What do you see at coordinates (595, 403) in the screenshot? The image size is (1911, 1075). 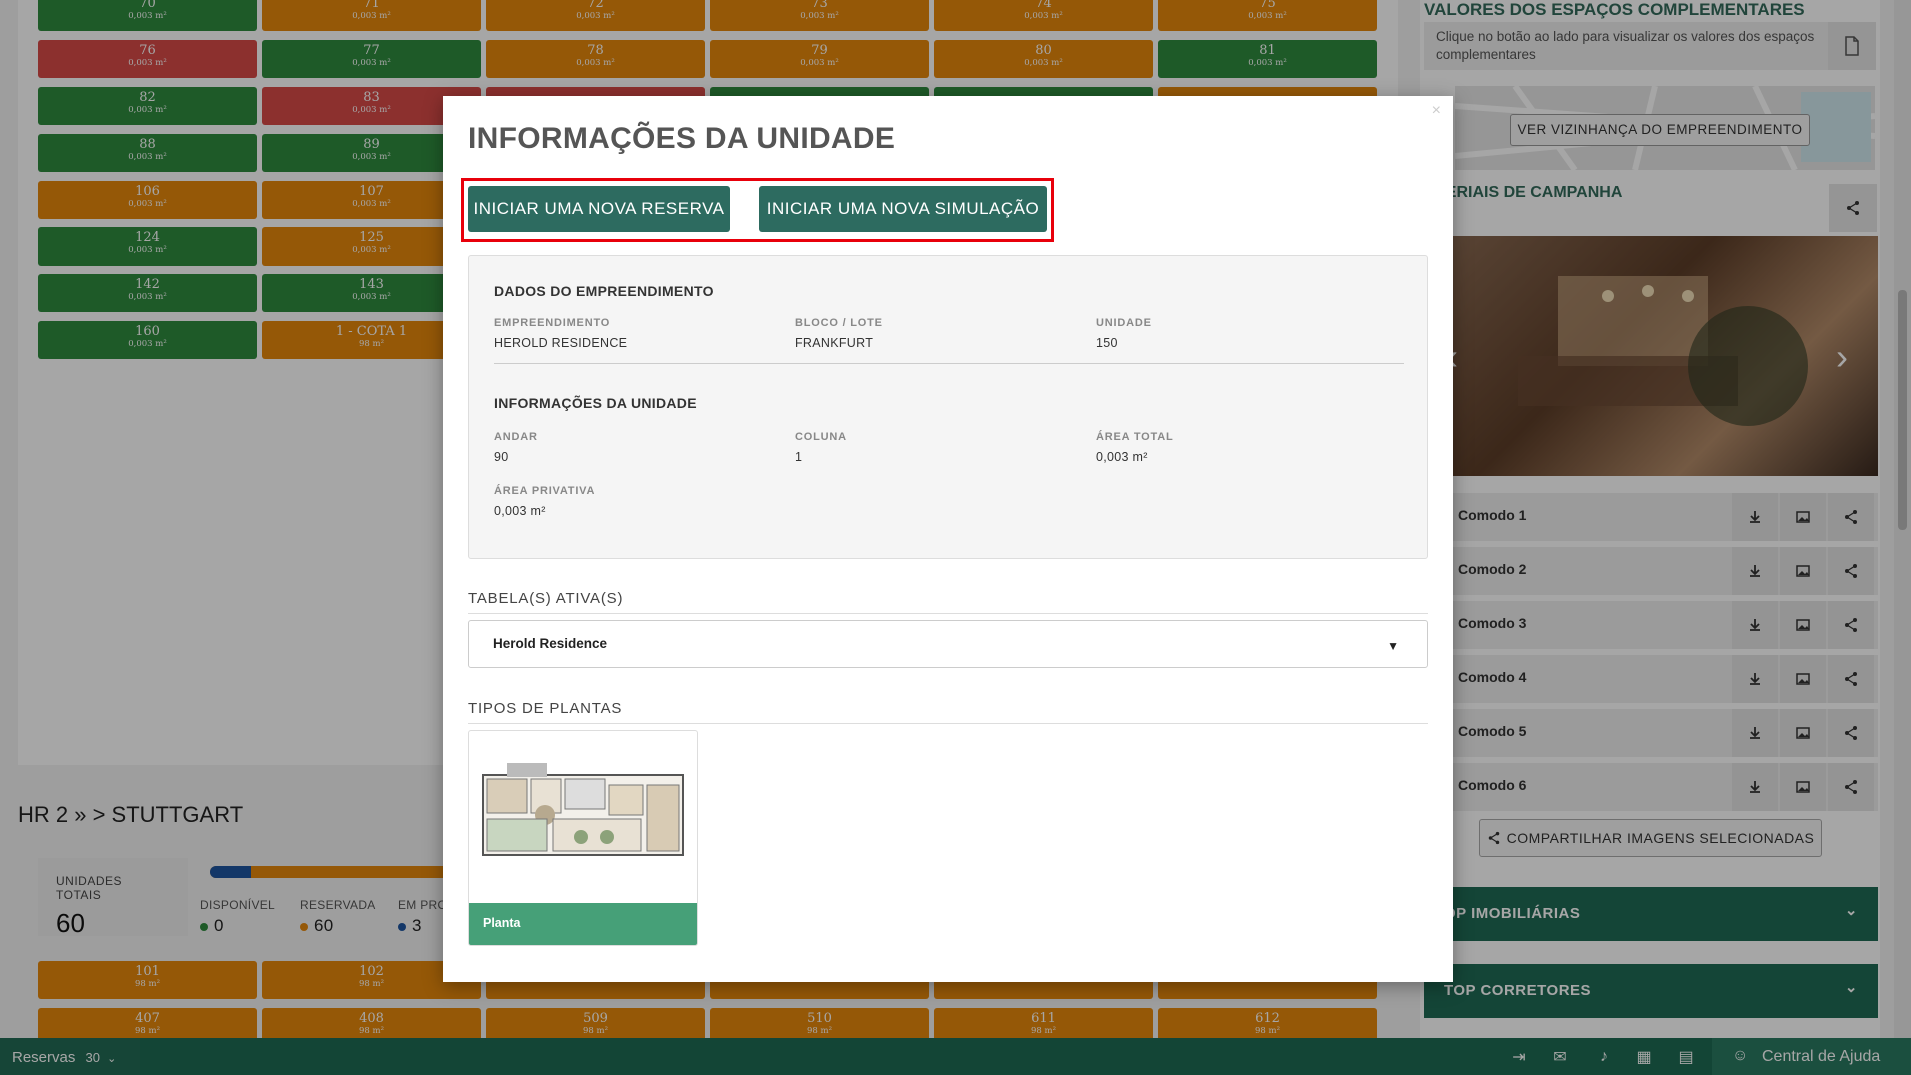 I see `unit-info-title: INFORMAÇÕES DA UNIDADE` at bounding box center [595, 403].